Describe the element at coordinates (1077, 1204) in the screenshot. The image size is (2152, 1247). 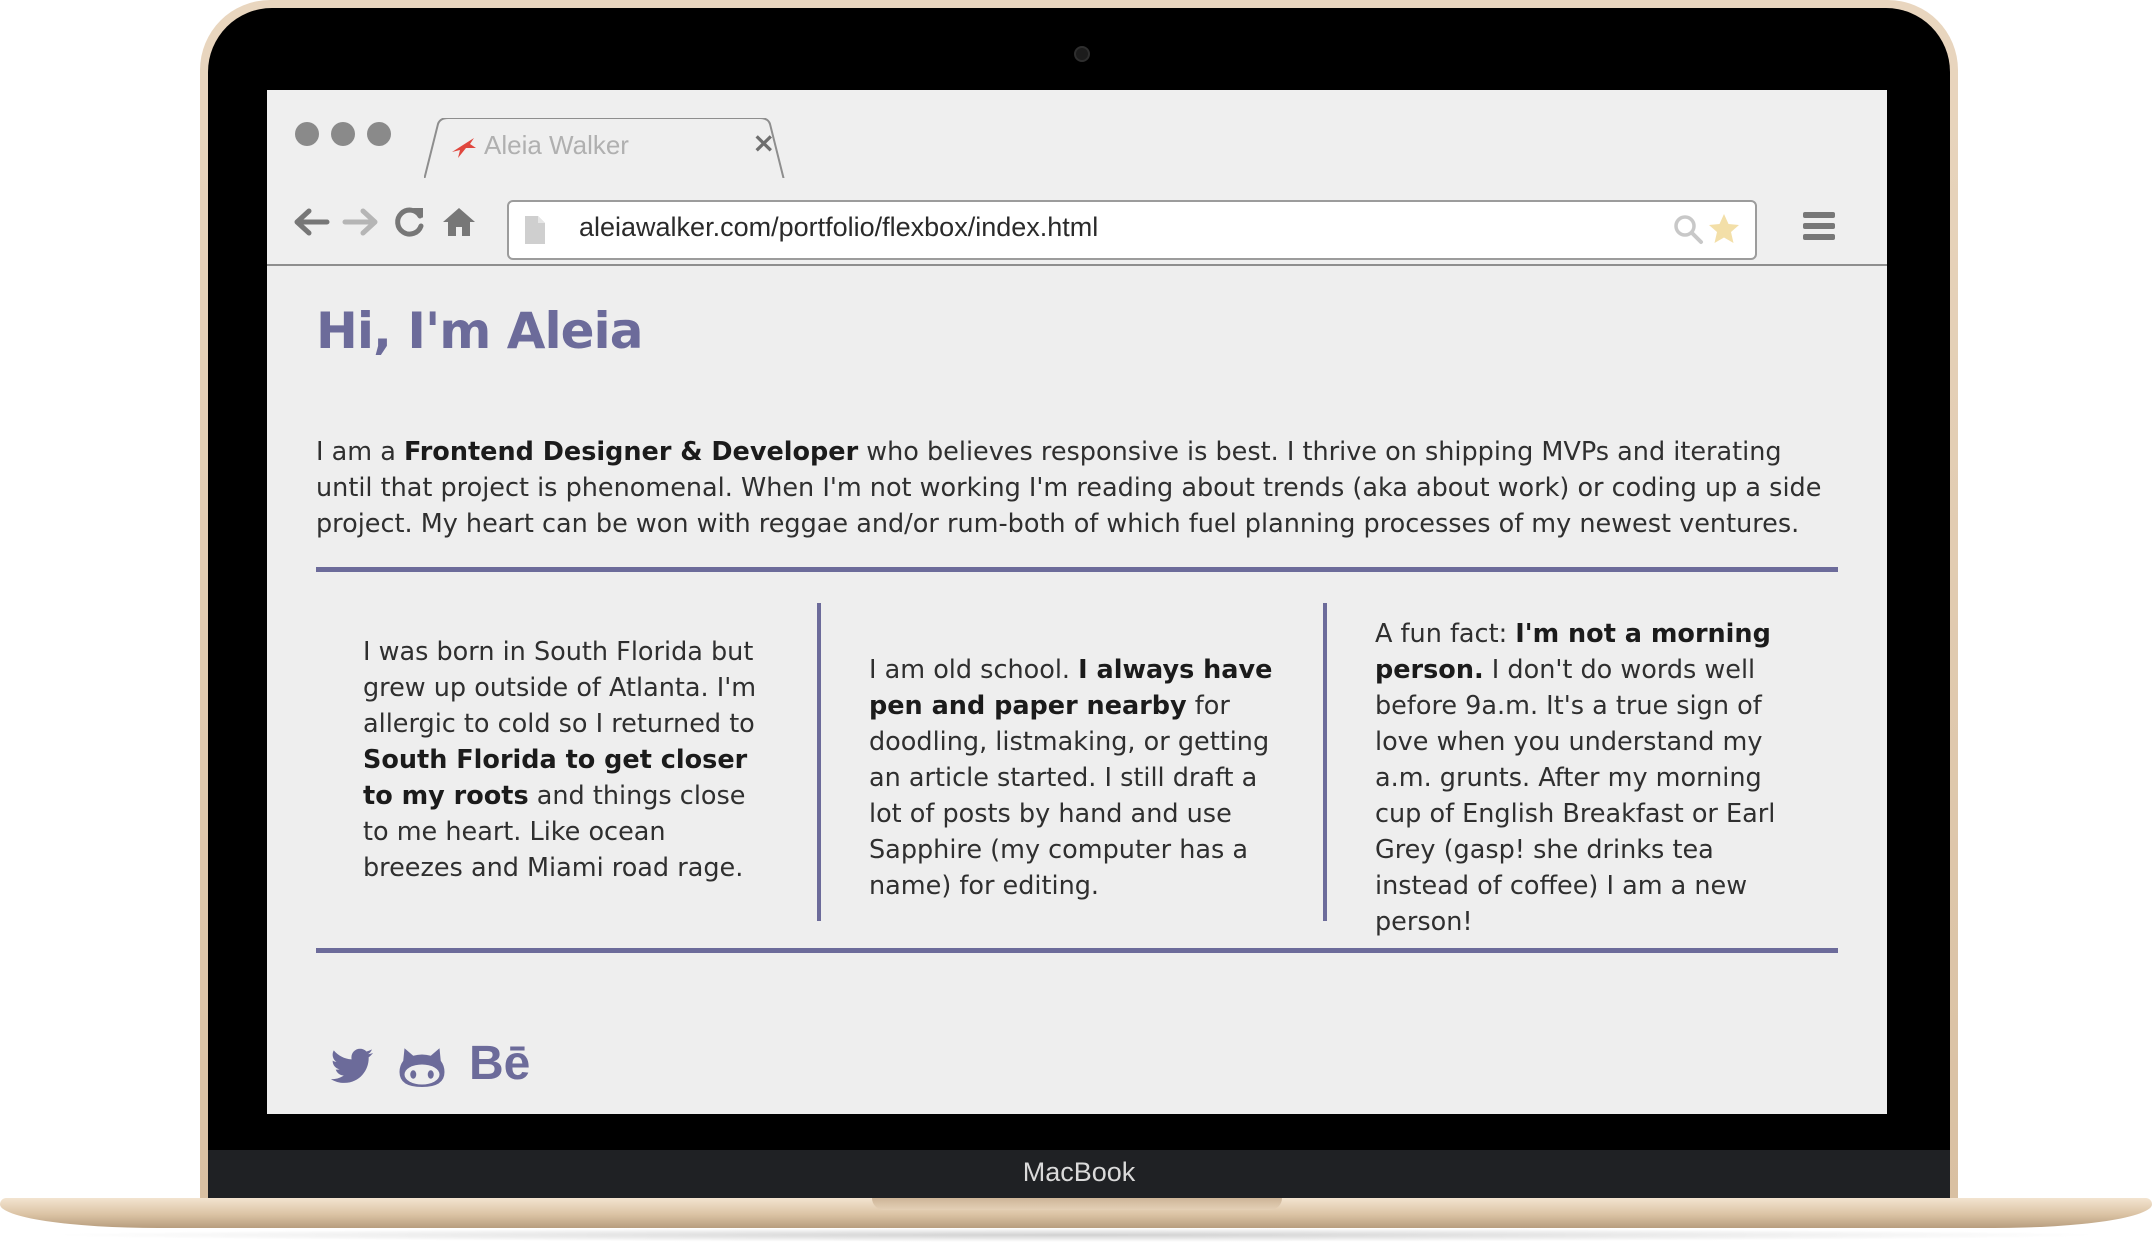
I see `laptop-notch` at that location.